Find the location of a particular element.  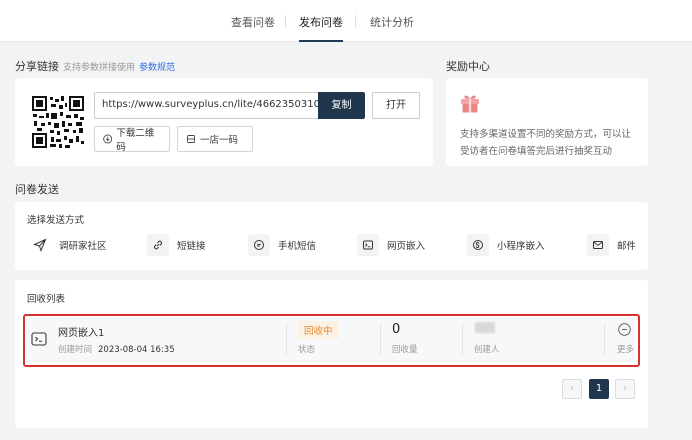

prev-page-button: ‹ is located at coordinates (572, 389).